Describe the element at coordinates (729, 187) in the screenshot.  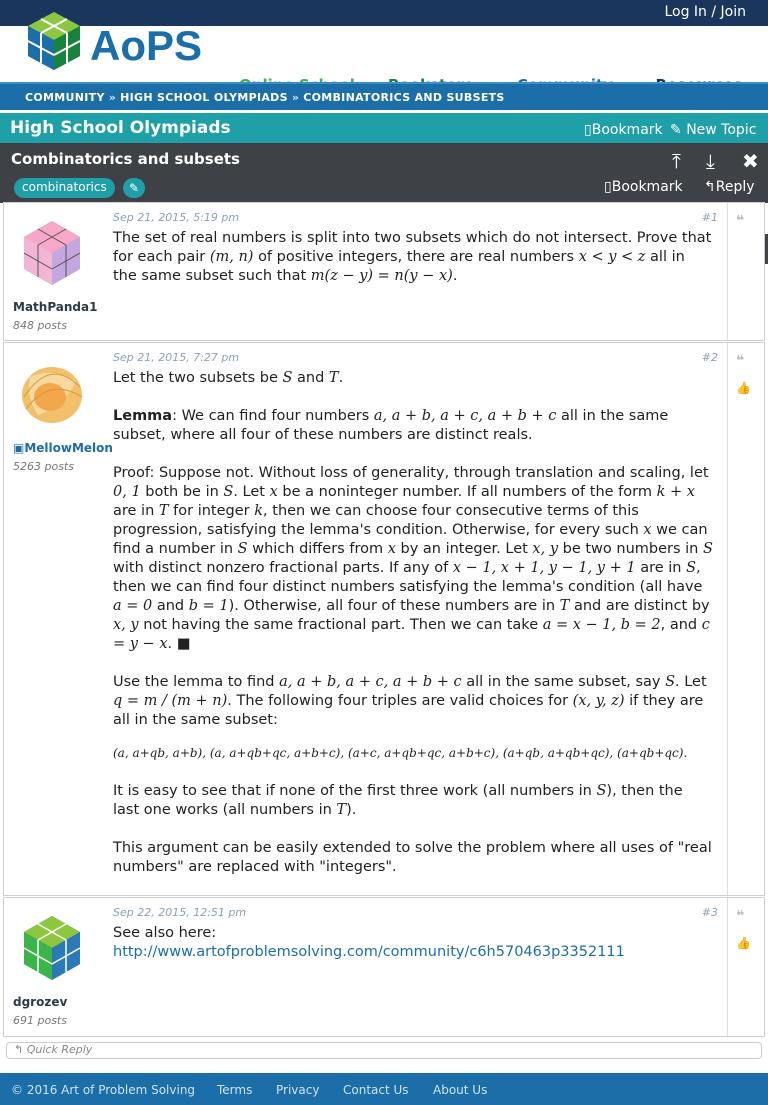
I see `reply-button: ↰Reply` at that location.